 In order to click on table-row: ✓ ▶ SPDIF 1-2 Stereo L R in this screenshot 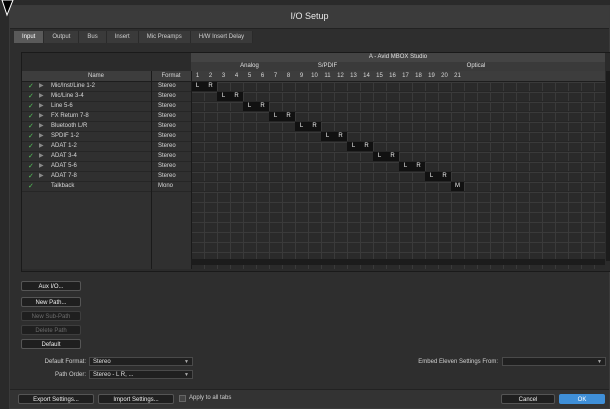, I will do `click(313, 137)`.